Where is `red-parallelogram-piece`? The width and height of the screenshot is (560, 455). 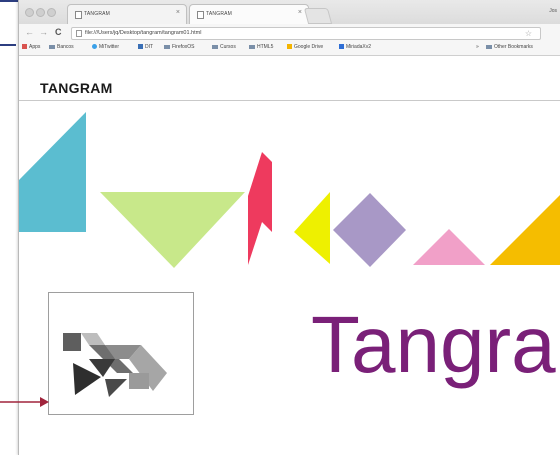 red-parallelogram-piece is located at coordinates (255, 208).